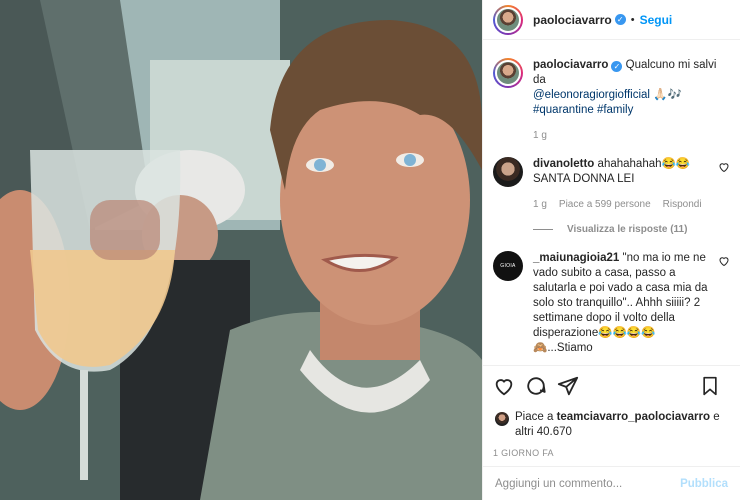 Image resolution: width=740 pixels, height=500 pixels. I want to click on caption-mention: @eleonoragiorgiofficial, so click(591, 95).